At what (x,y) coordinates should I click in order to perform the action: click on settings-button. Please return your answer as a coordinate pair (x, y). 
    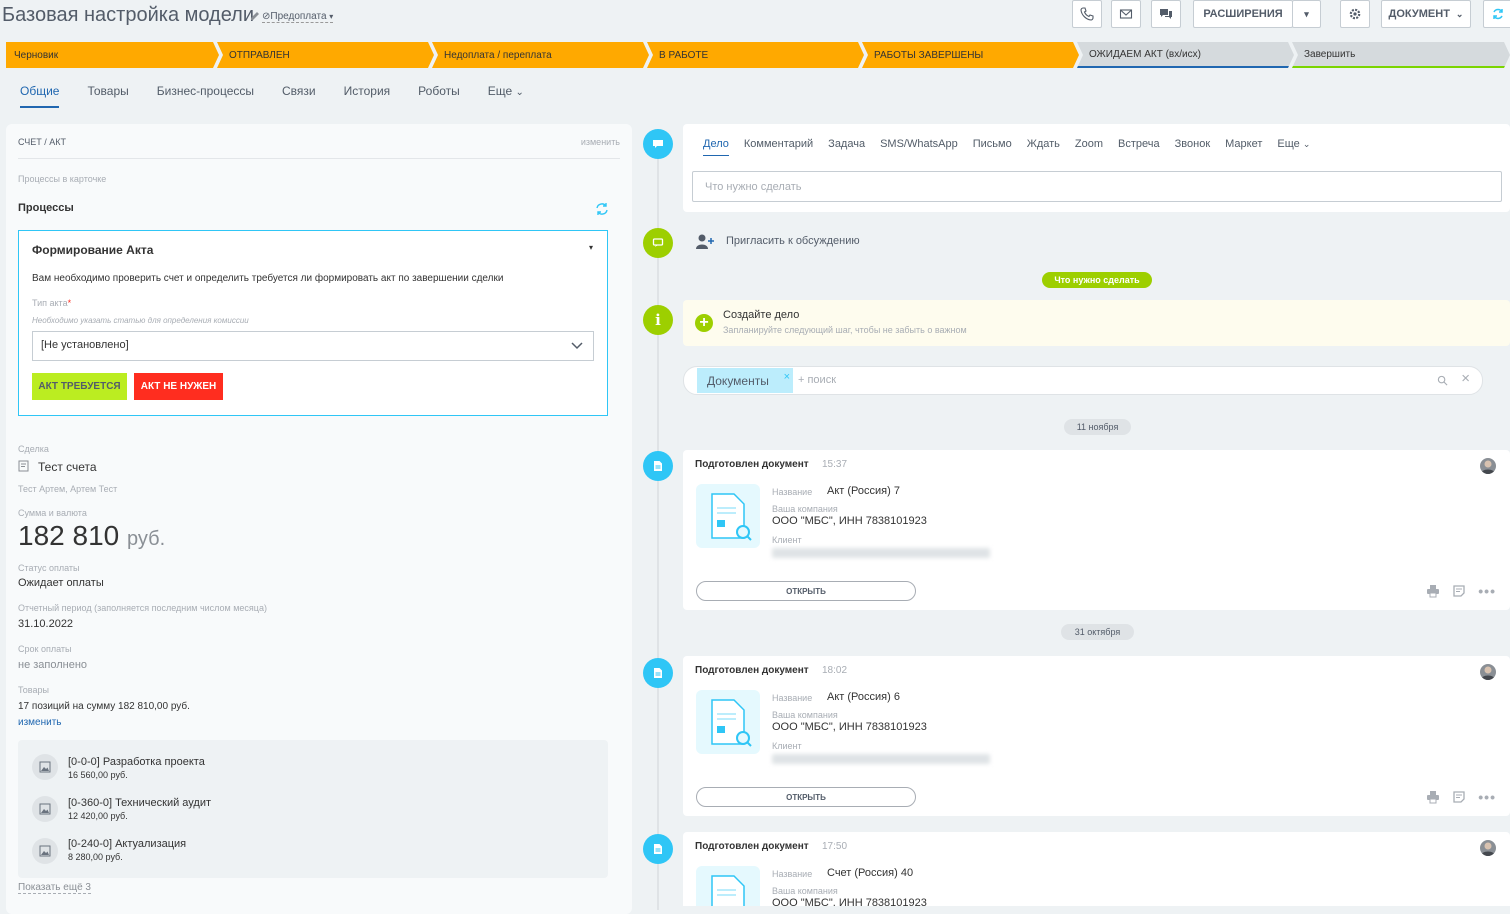
    Looking at the image, I should click on (1355, 14).